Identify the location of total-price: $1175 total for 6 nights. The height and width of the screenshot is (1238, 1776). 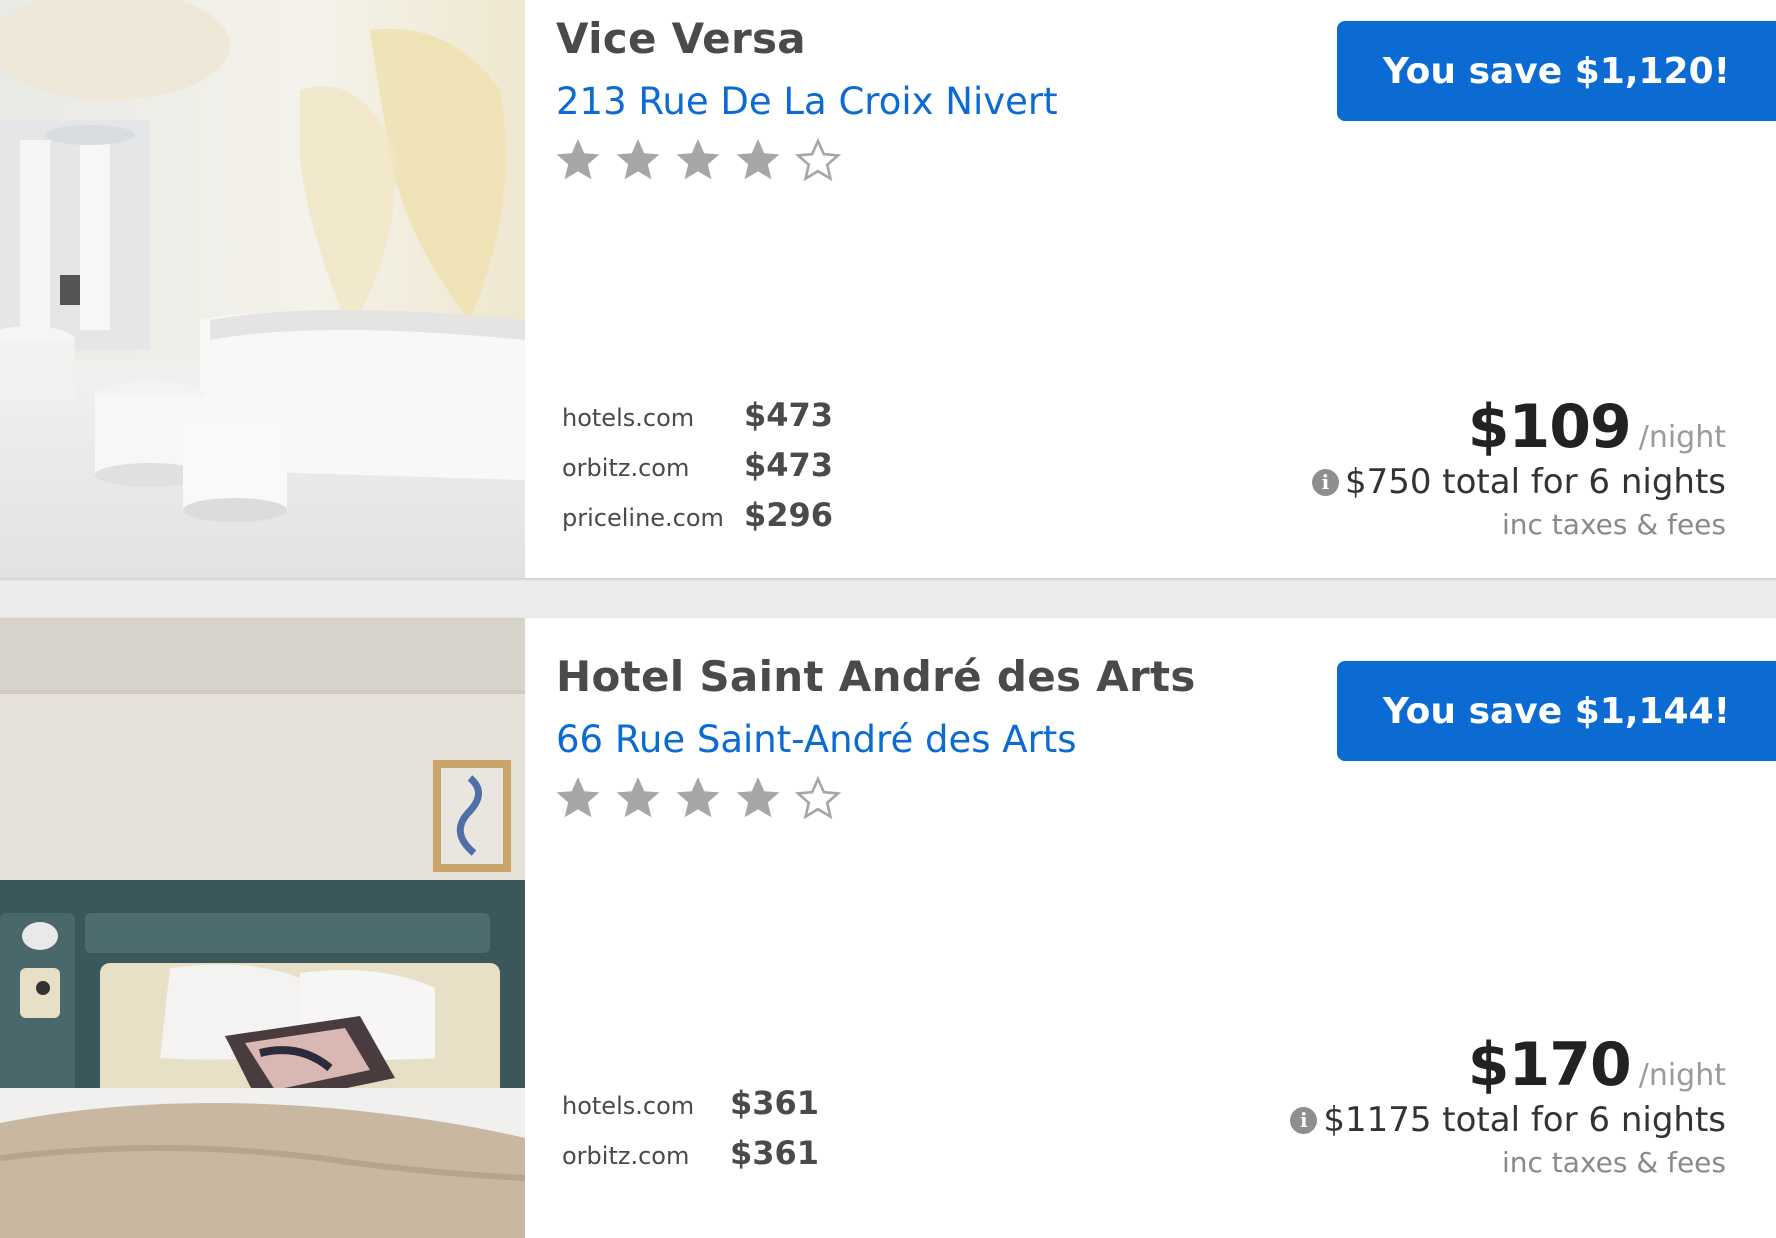
(1524, 1120).